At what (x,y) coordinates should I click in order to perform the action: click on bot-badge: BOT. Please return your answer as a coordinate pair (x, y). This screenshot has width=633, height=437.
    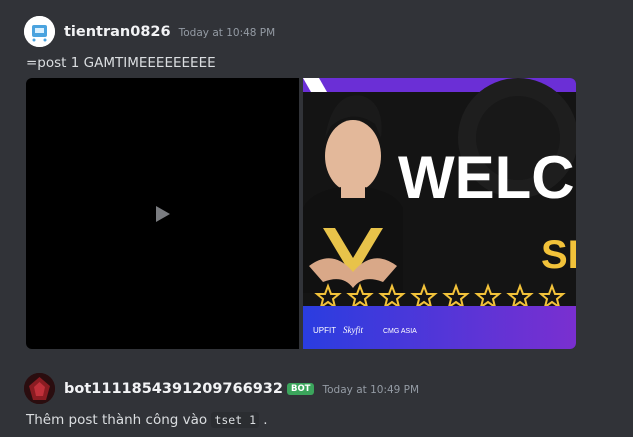
    Looking at the image, I should click on (300, 389).